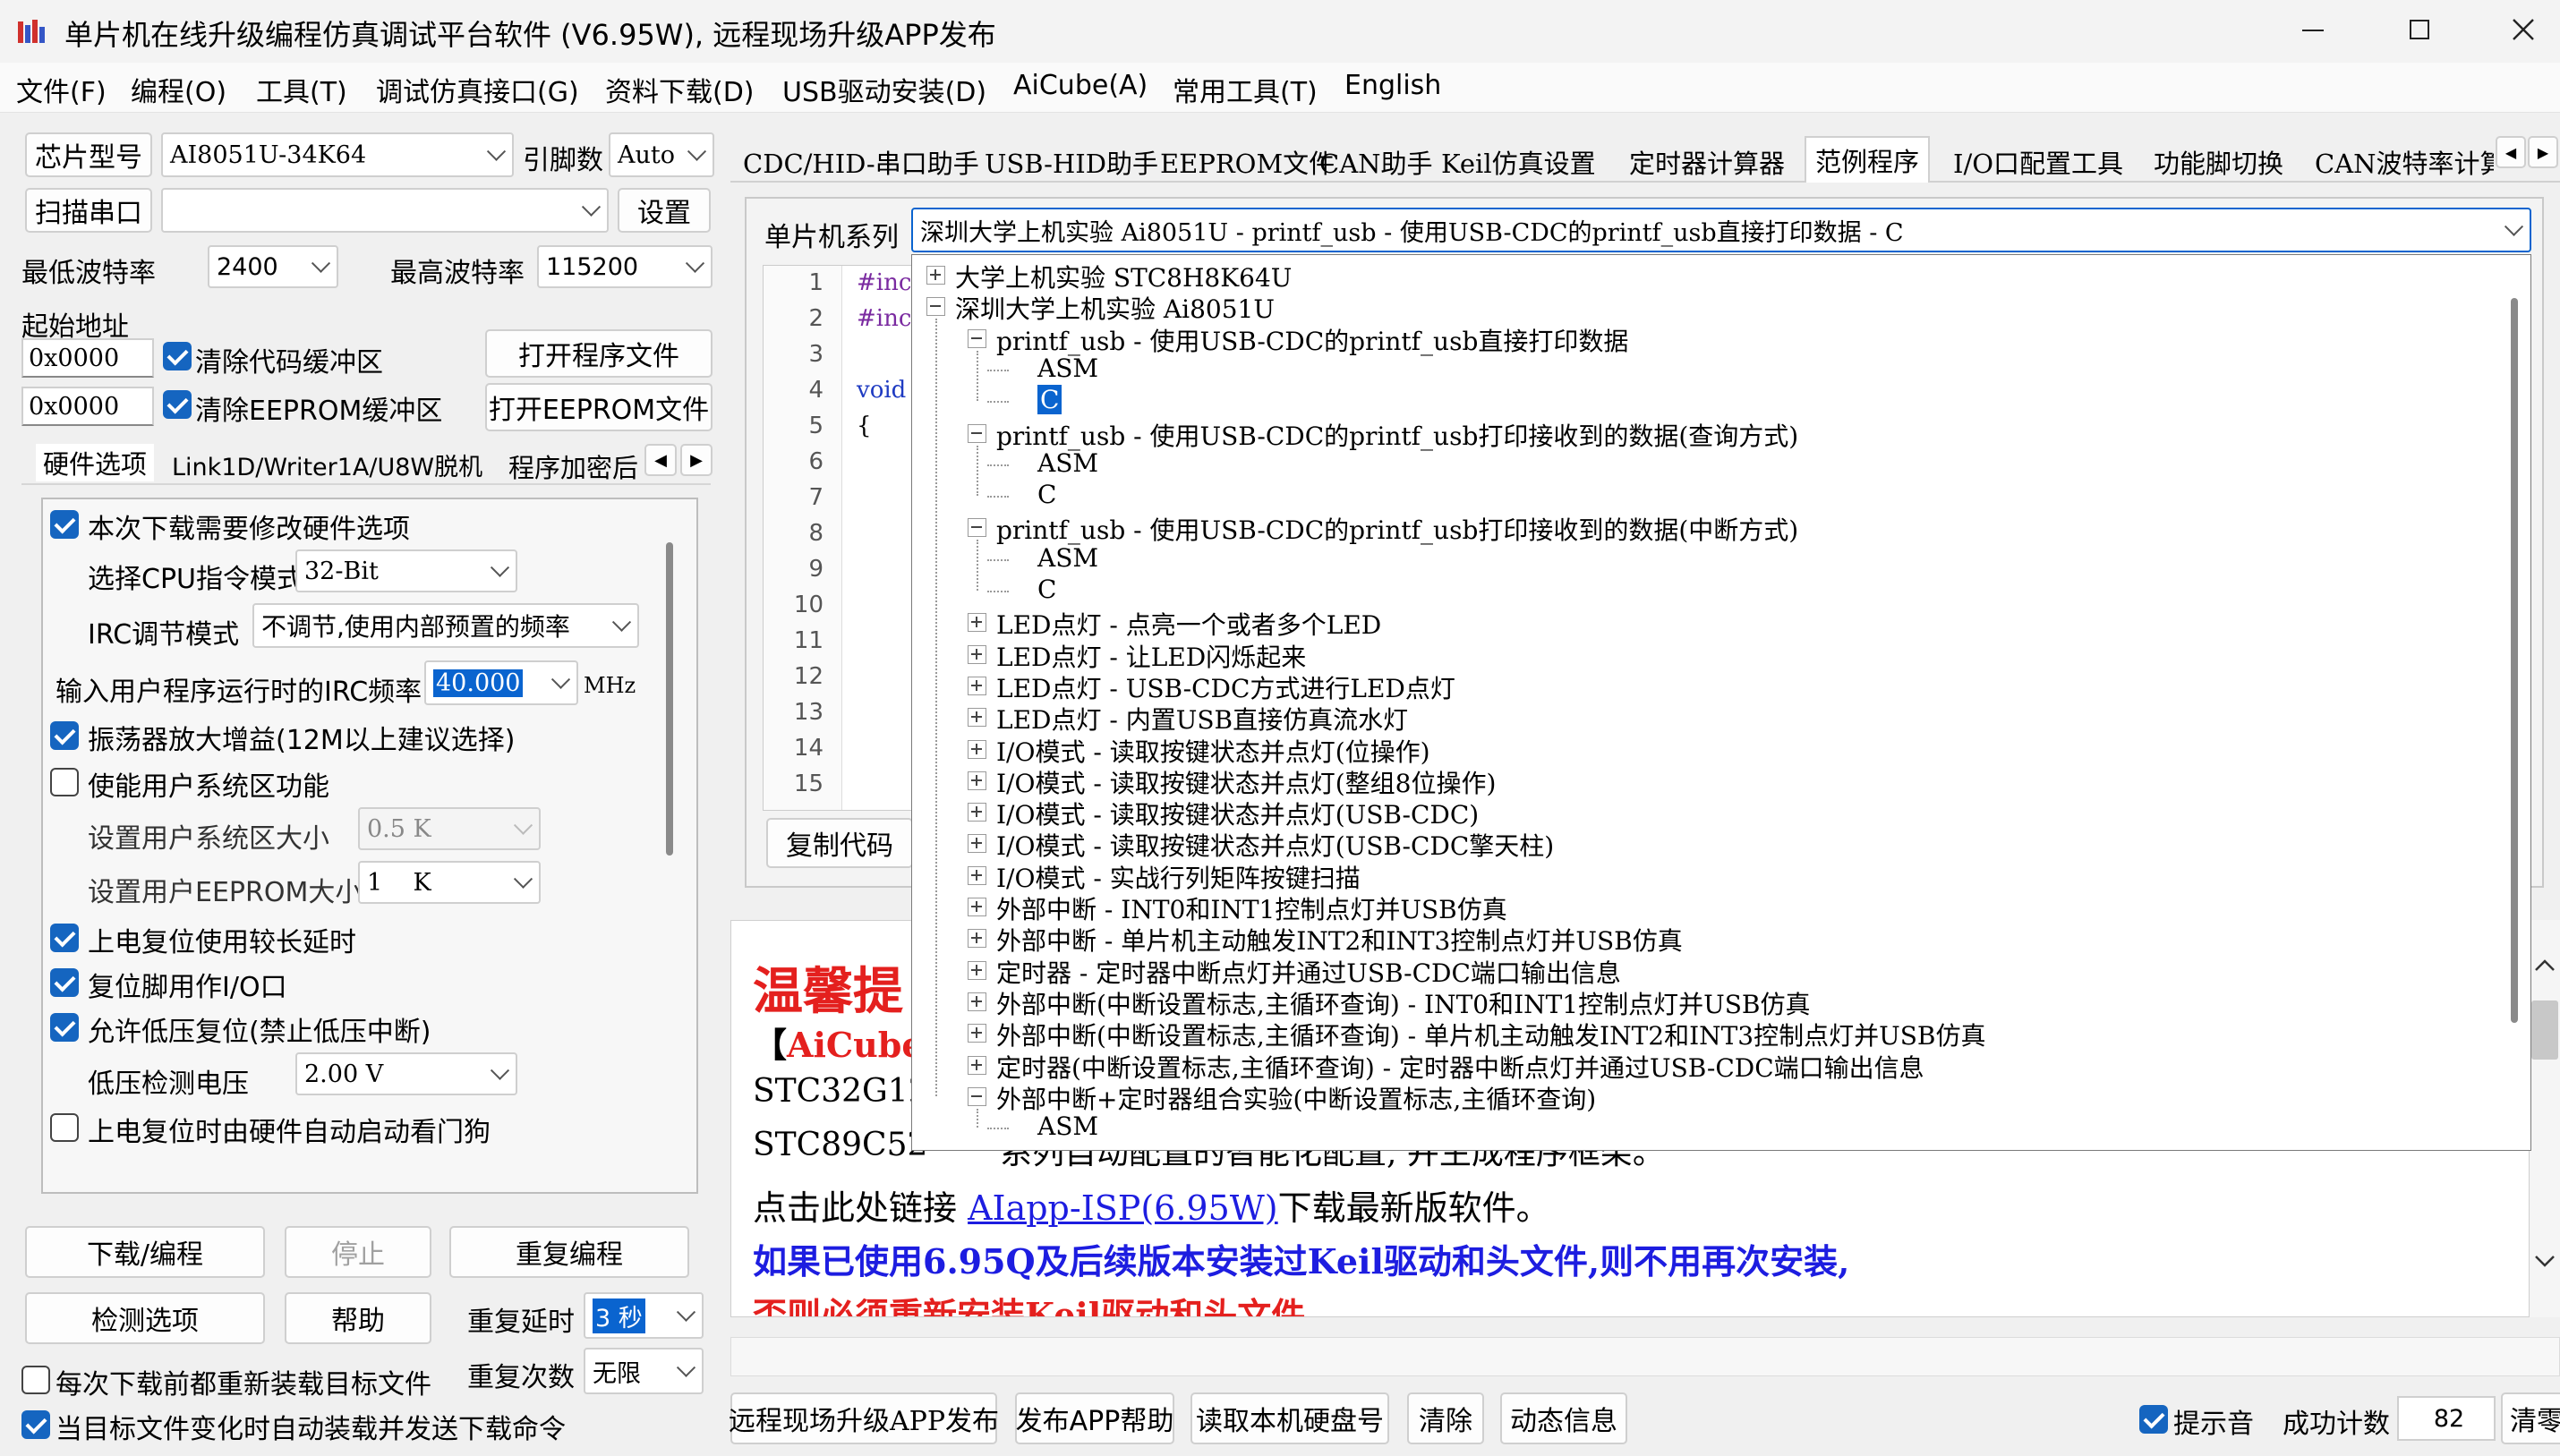  I want to click on minimize-icon, so click(2313, 30).